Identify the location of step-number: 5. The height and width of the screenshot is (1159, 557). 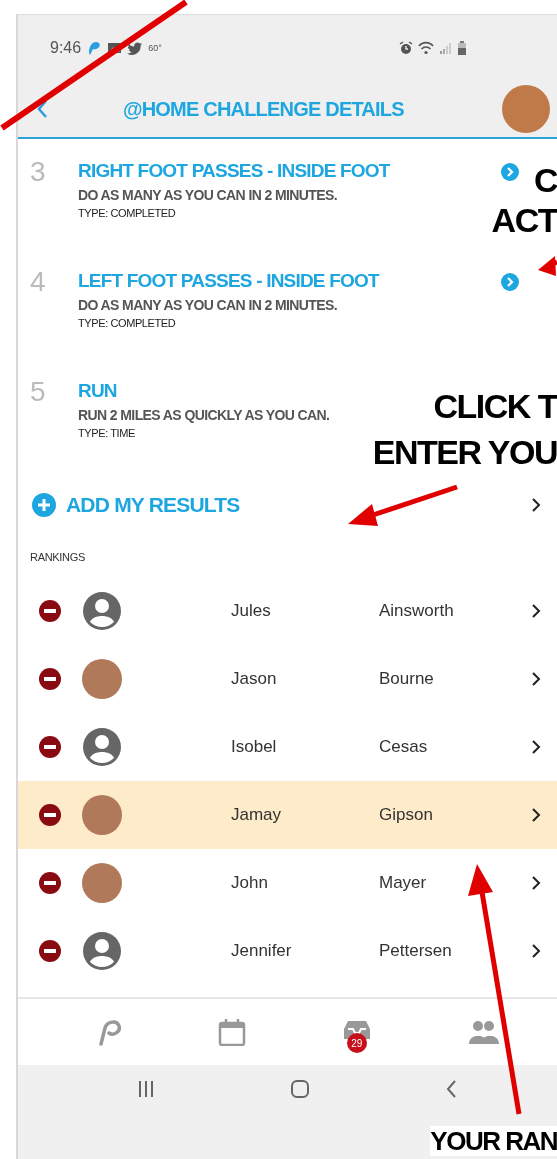
(38, 392).